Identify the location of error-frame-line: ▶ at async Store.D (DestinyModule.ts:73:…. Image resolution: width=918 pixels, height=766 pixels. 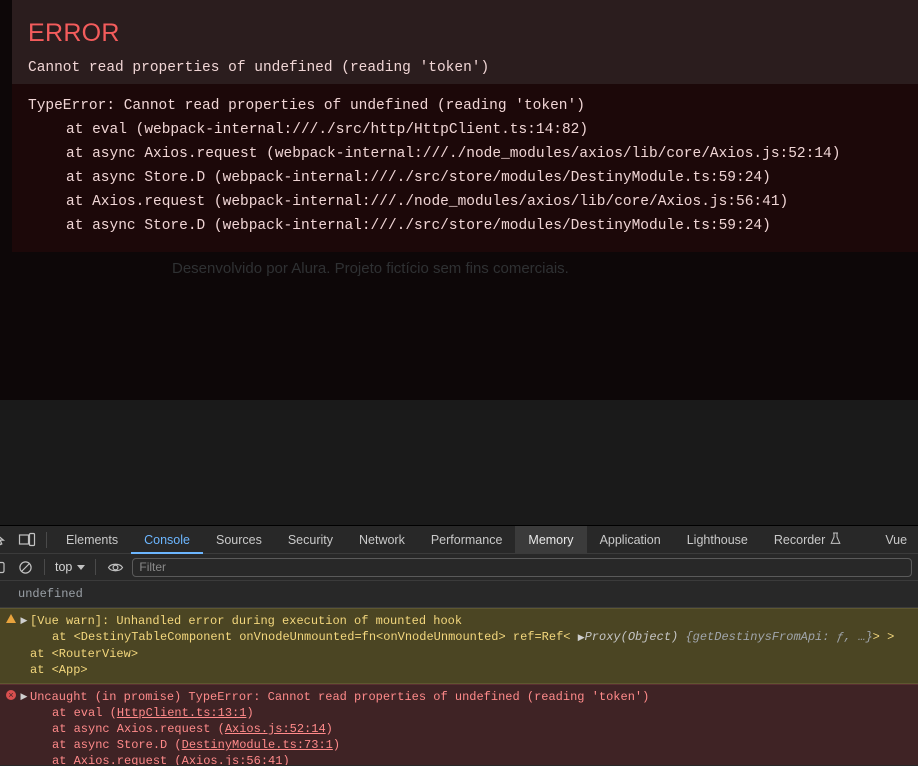
(459, 745).